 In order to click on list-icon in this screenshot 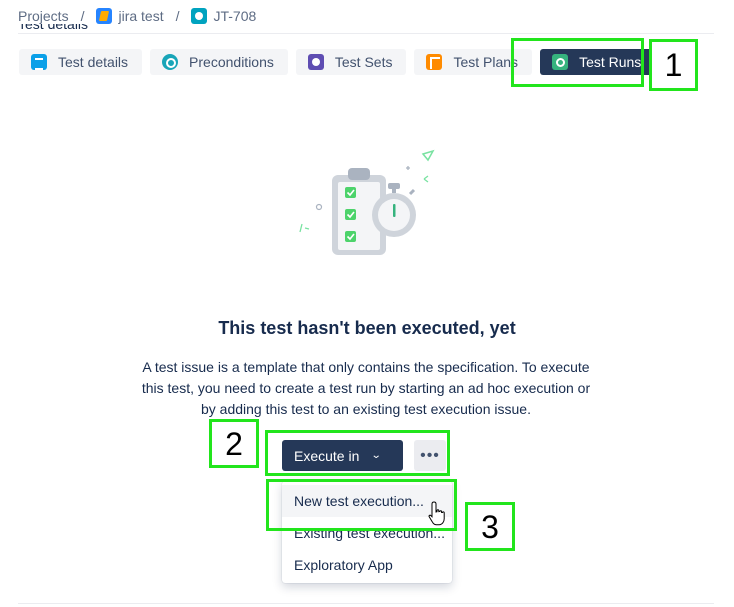, I will do `click(39, 62)`.